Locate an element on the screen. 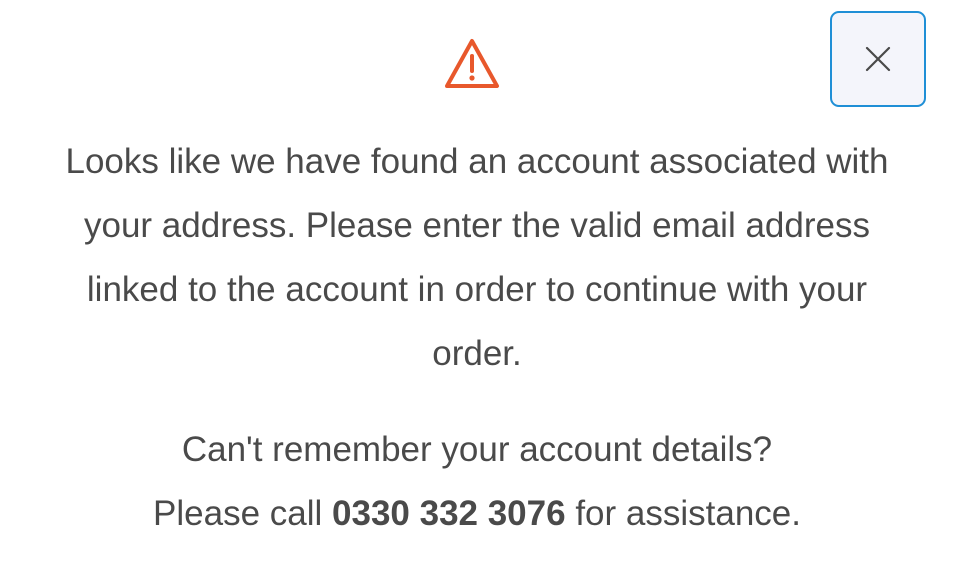  close-button is located at coordinates (878, 59).